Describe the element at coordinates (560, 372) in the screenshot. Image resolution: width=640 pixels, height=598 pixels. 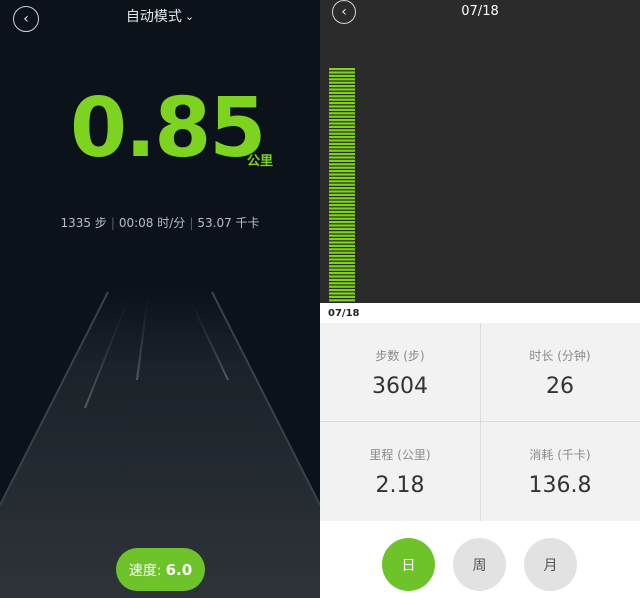
I see `stat-cell-duration: 时长 (分钟) 26` at that location.